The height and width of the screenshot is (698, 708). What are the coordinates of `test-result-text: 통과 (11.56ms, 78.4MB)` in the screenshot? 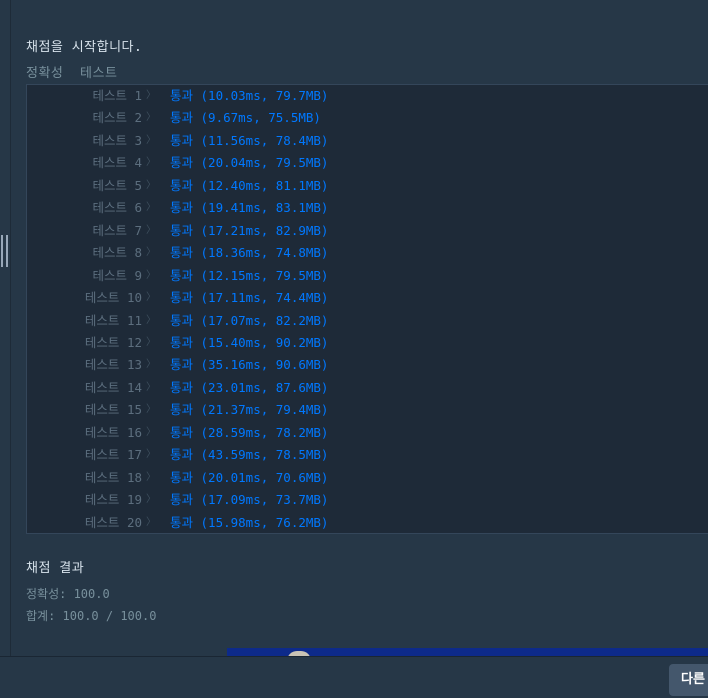 It's located at (249, 140).